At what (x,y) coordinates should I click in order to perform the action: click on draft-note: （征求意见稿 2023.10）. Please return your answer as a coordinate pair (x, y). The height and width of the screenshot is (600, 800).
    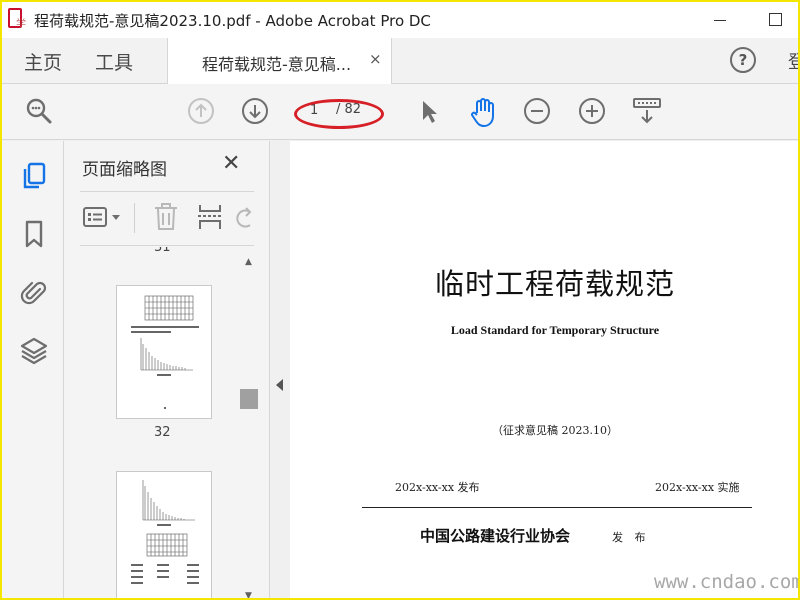
    Looking at the image, I should click on (555, 430).